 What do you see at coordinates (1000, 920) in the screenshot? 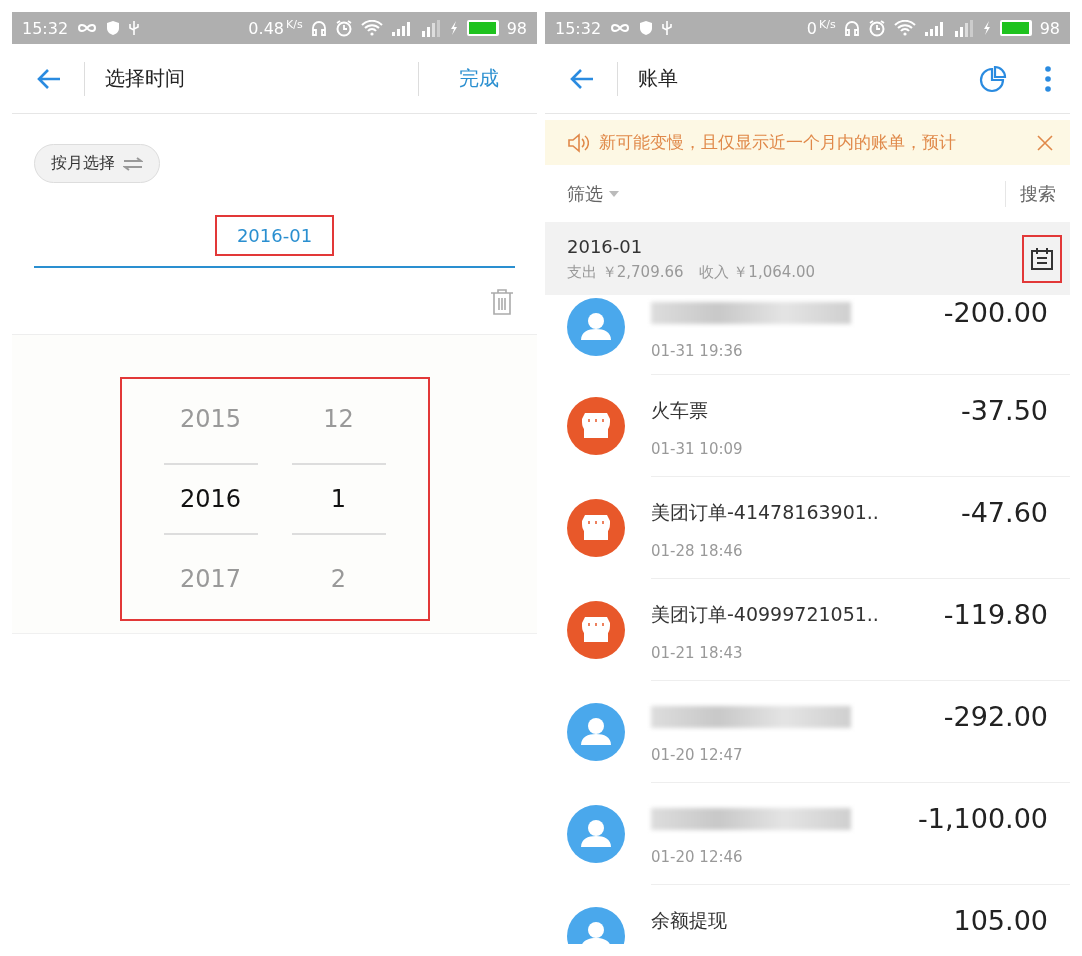
I see `transaction-amount: 105.00` at bounding box center [1000, 920].